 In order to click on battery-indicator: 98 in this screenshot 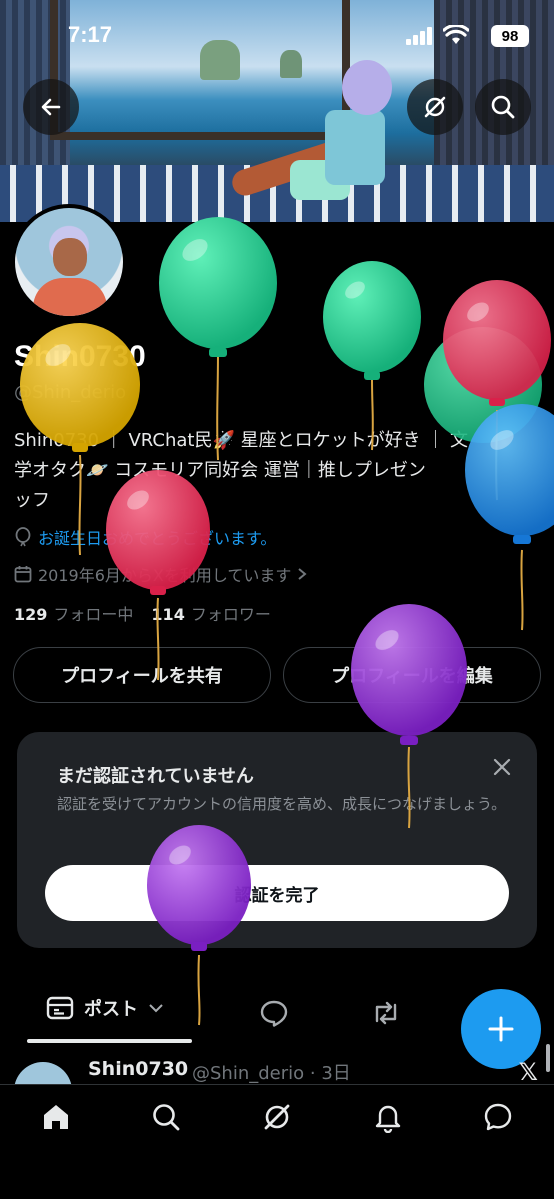, I will do `click(510, 36)`.